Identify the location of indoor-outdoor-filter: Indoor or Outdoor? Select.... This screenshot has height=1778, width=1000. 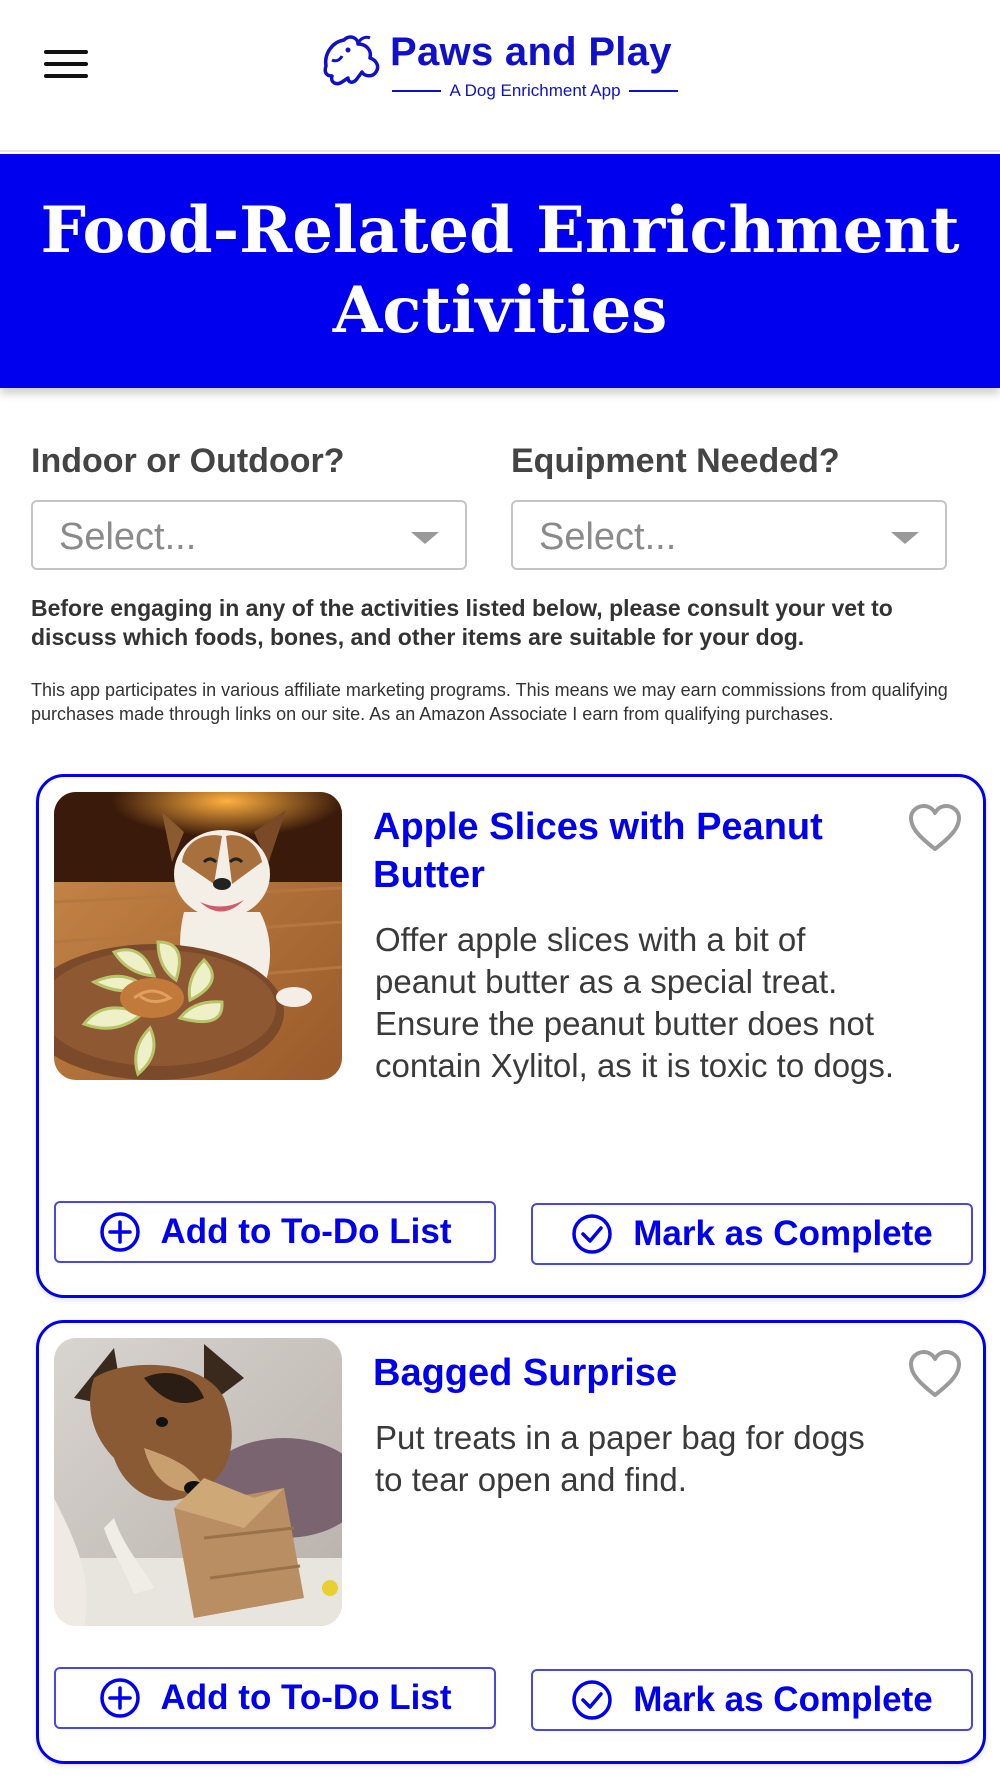
(249, 506).